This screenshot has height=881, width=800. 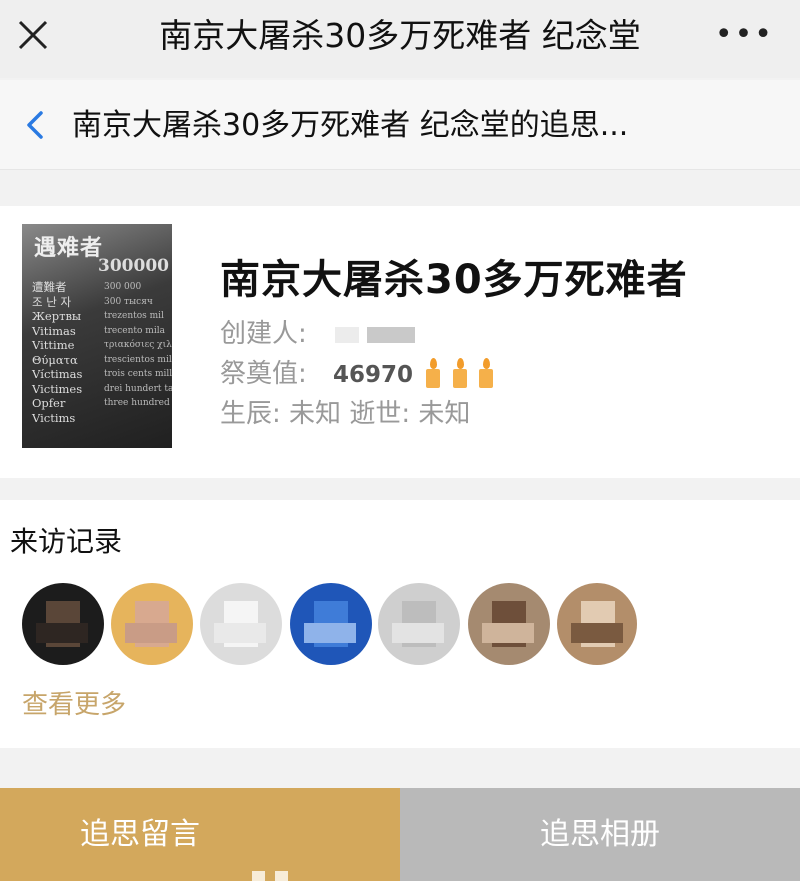 What do you see at coordinates (263, 374) in the screenshot?
I see `tribute-label: 祭奠值:` at bounding box center [263, 374].